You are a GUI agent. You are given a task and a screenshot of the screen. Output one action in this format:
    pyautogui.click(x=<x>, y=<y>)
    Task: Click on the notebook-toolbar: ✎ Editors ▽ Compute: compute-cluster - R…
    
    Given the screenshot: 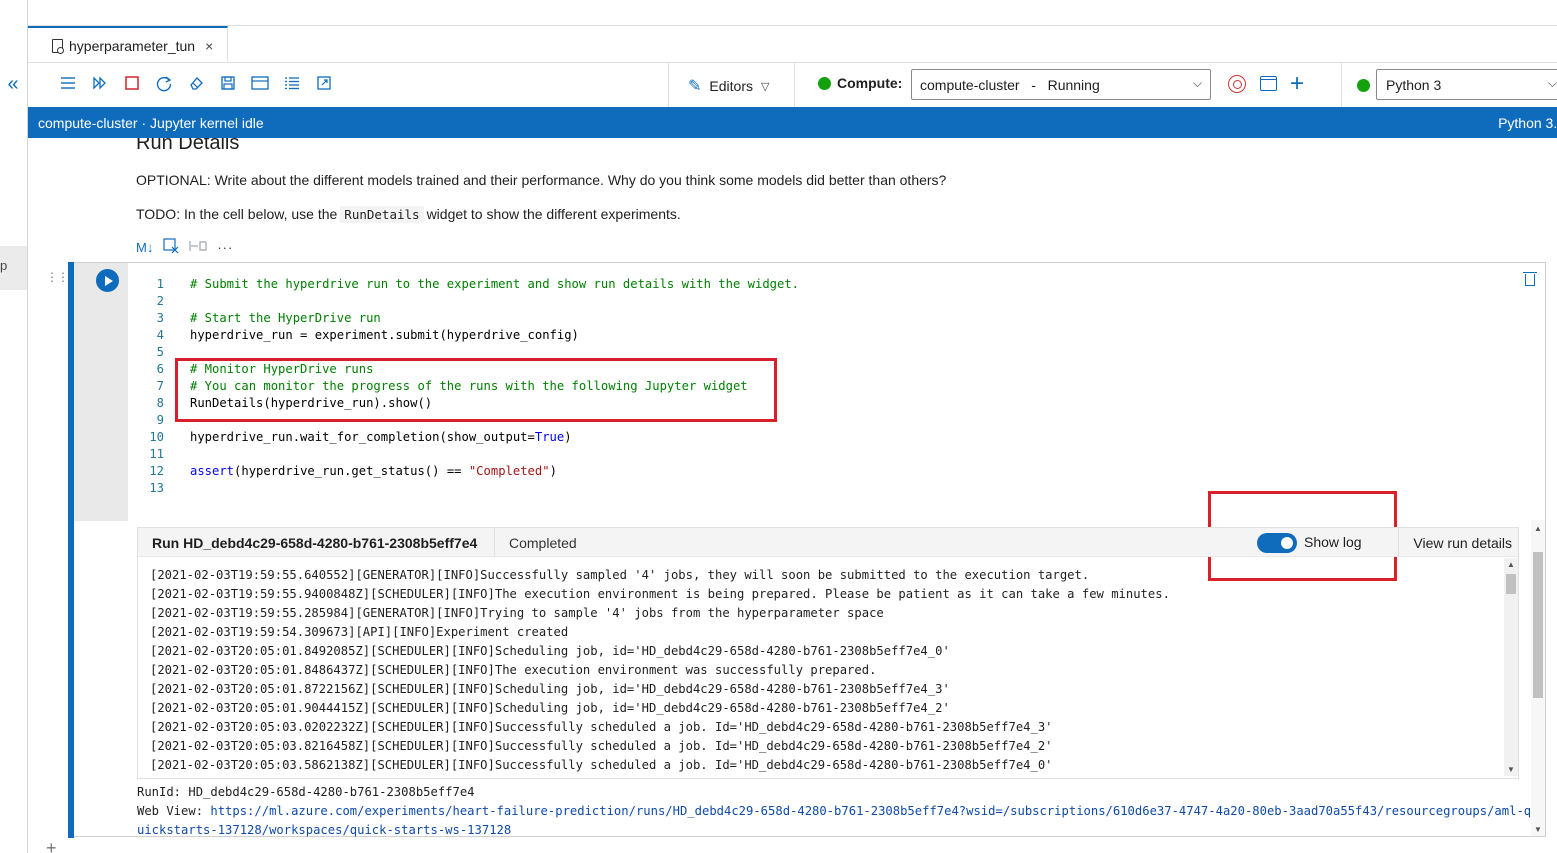 What is the action you would take?
    pyautogui.click(x=792, y=85)
    